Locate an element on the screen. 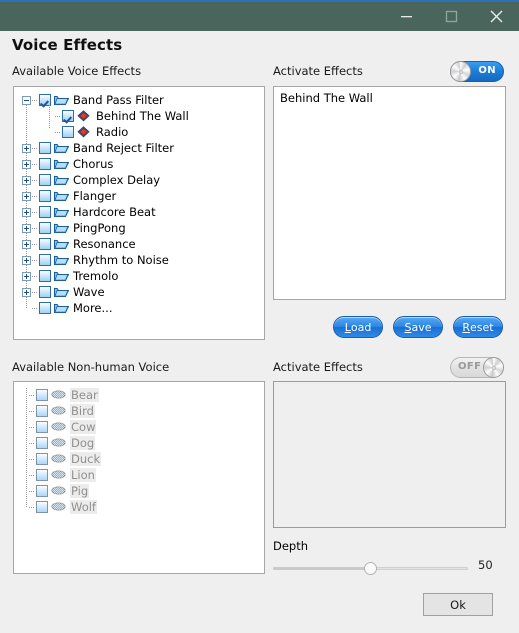 The image size is (519, 633). close-icon is located at coordinates (496, 16).